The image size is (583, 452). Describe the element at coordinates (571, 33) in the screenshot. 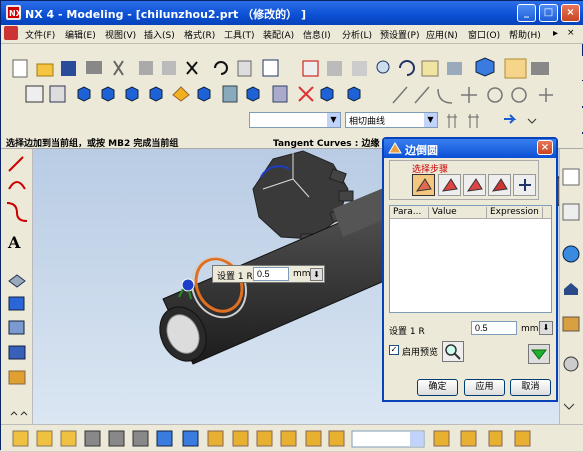

I see `menu-close-icon: ×` at that location.